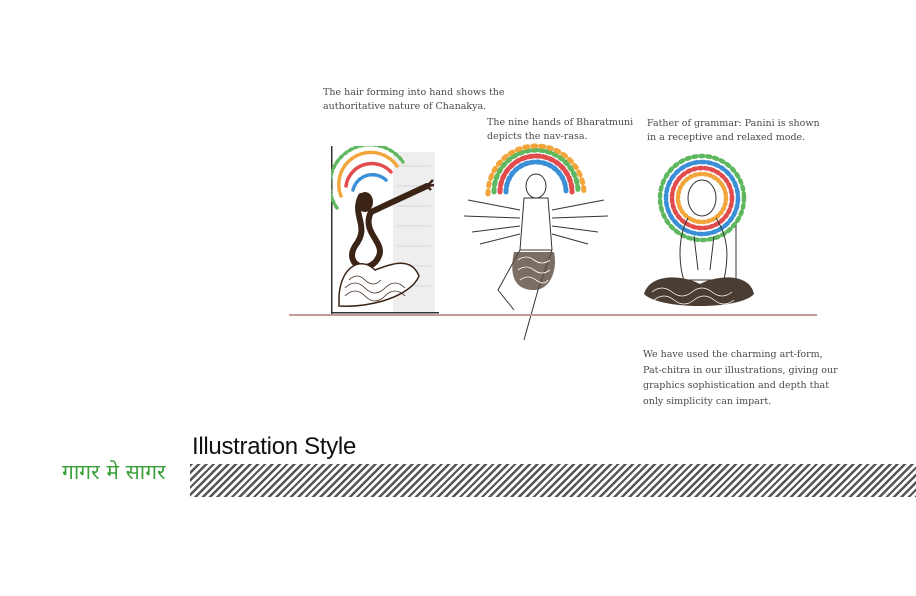 The width and height of the screenshot is (916, 596). I want to click on illustration-baseline, so click(553, 315).